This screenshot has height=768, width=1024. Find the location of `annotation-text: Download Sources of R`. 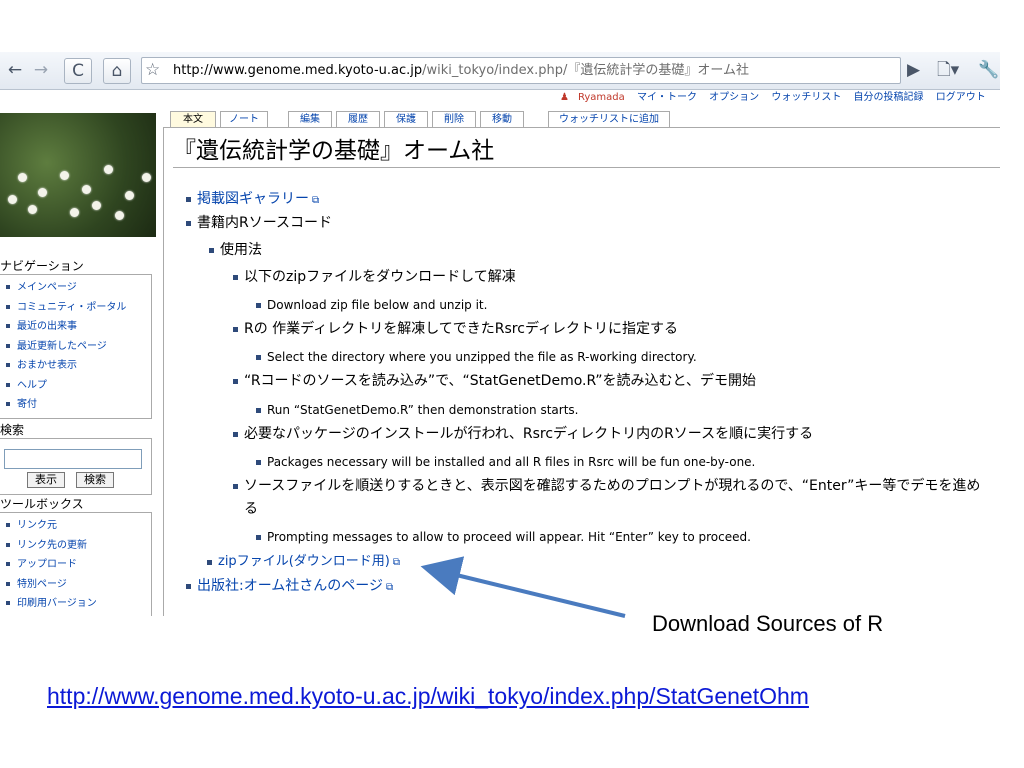

annotation-text: Download Sources of R is located at coordinates (768, 623).